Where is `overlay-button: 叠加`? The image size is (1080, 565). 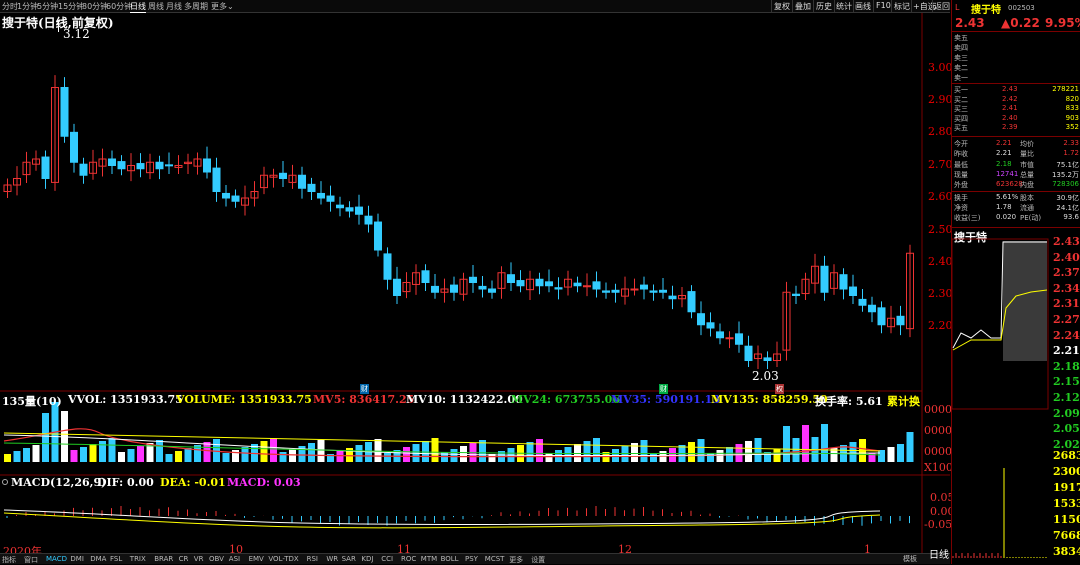
overlay-button: 叠加 is located at coordinates (803, 6).